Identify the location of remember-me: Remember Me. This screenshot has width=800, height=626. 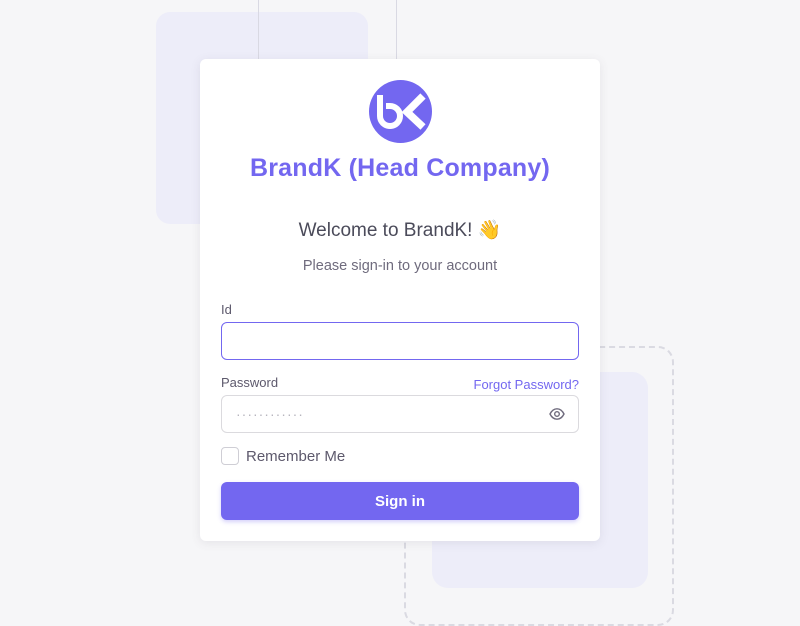
(283, 456).